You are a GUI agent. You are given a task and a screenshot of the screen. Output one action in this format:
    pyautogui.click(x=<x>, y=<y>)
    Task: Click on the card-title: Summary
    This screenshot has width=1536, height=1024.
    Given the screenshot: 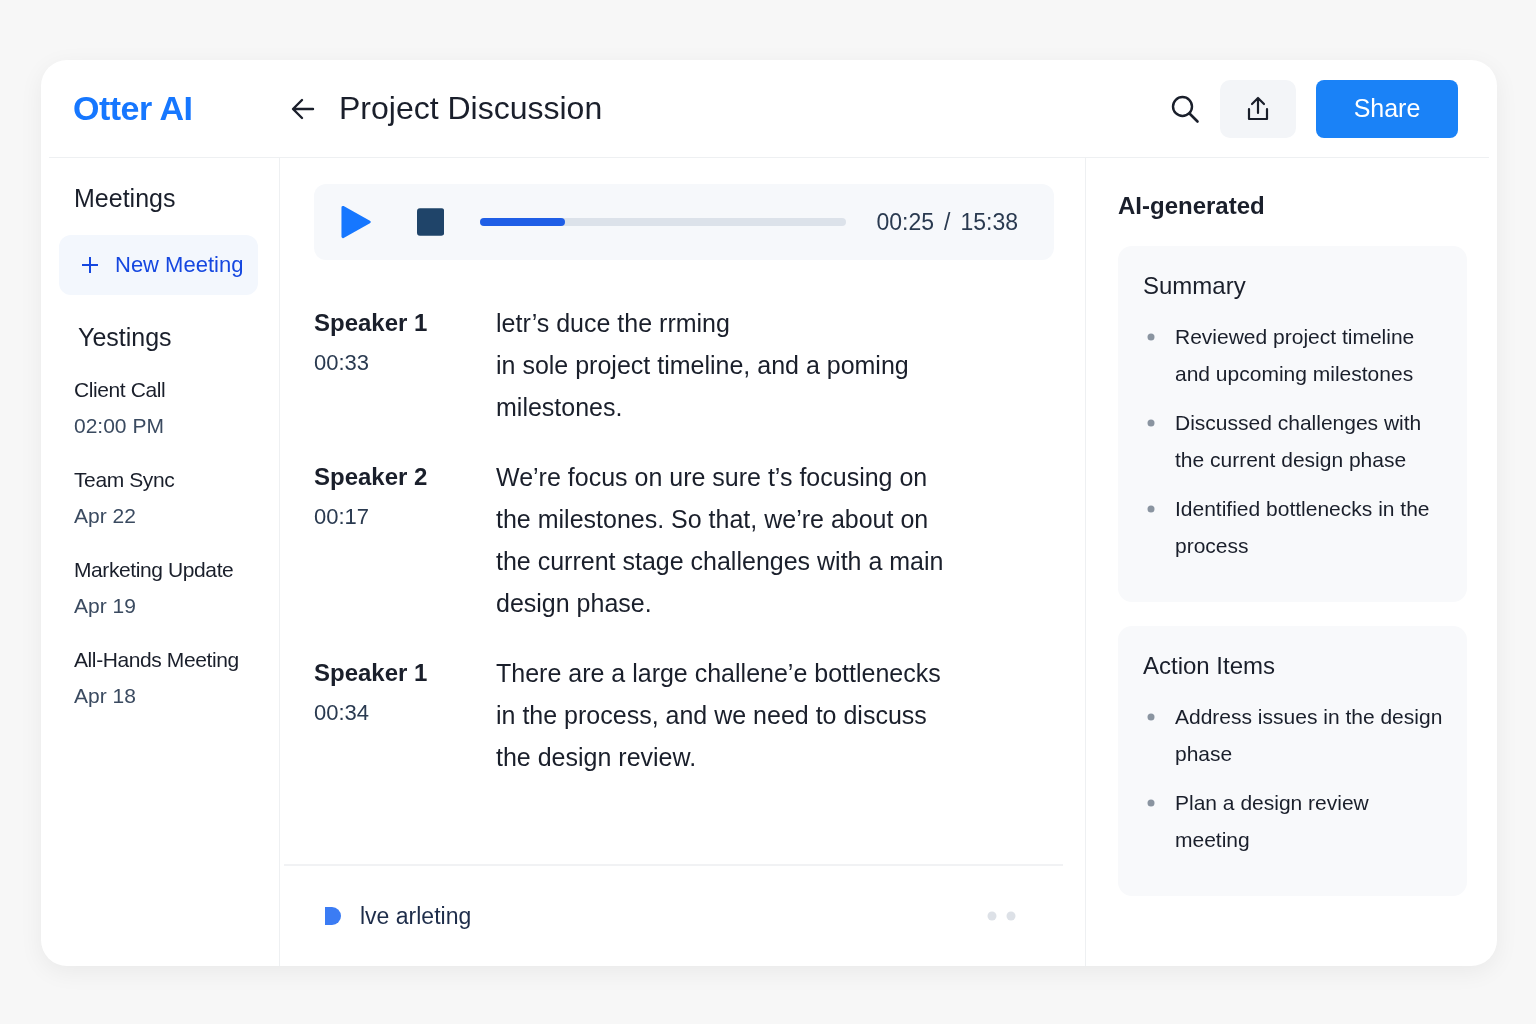 What is the action you would take?
    pyautogui.click(x=1195, y=286)
    